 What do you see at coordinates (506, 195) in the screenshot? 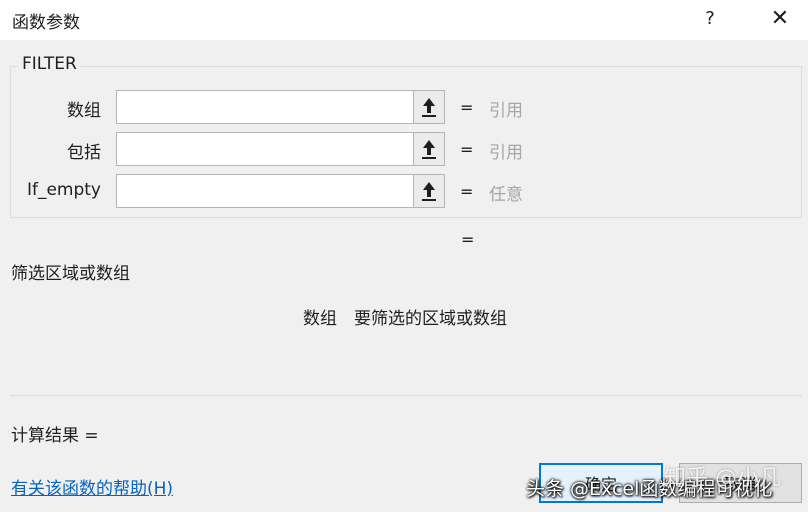
I see `arg-type-hint-if-empty: 任意` at bounding box center [506, 195].